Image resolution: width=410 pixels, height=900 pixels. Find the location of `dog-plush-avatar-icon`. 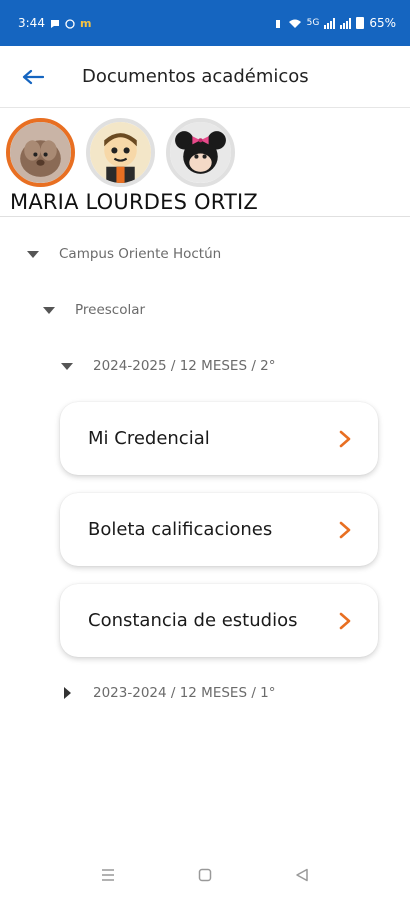

dog-plush-avatar-icon is located at coordinates (40, 152).